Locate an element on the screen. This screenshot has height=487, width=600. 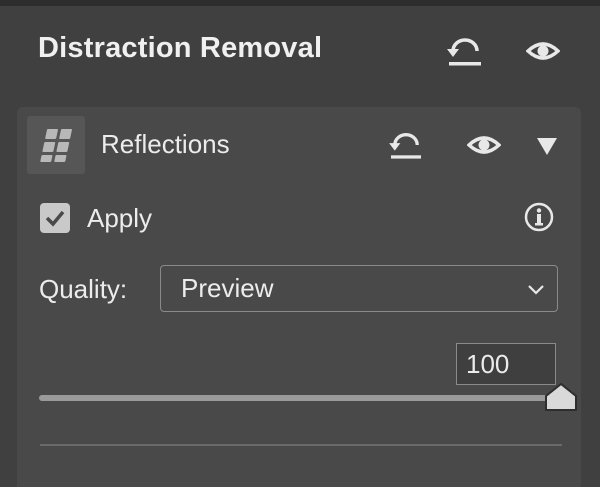
apply-checkbox is located at coordinates (55, 218).